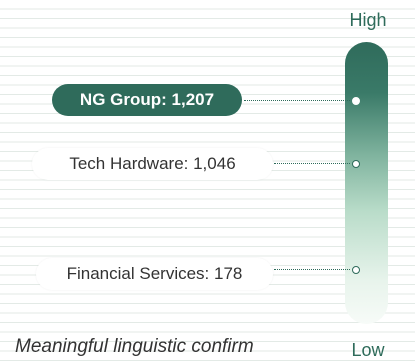  I want to click on marker-tech-hardware, so click(356, 164).